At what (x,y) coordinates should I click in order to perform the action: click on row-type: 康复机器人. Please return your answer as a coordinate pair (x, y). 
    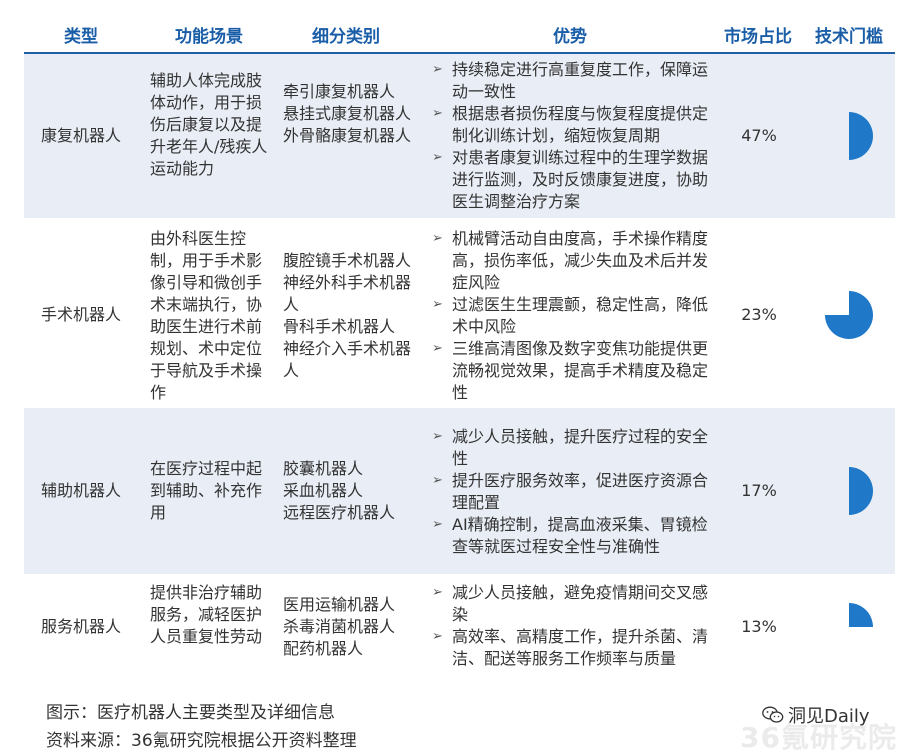
    Looking at the image, I should click on (80, 135).